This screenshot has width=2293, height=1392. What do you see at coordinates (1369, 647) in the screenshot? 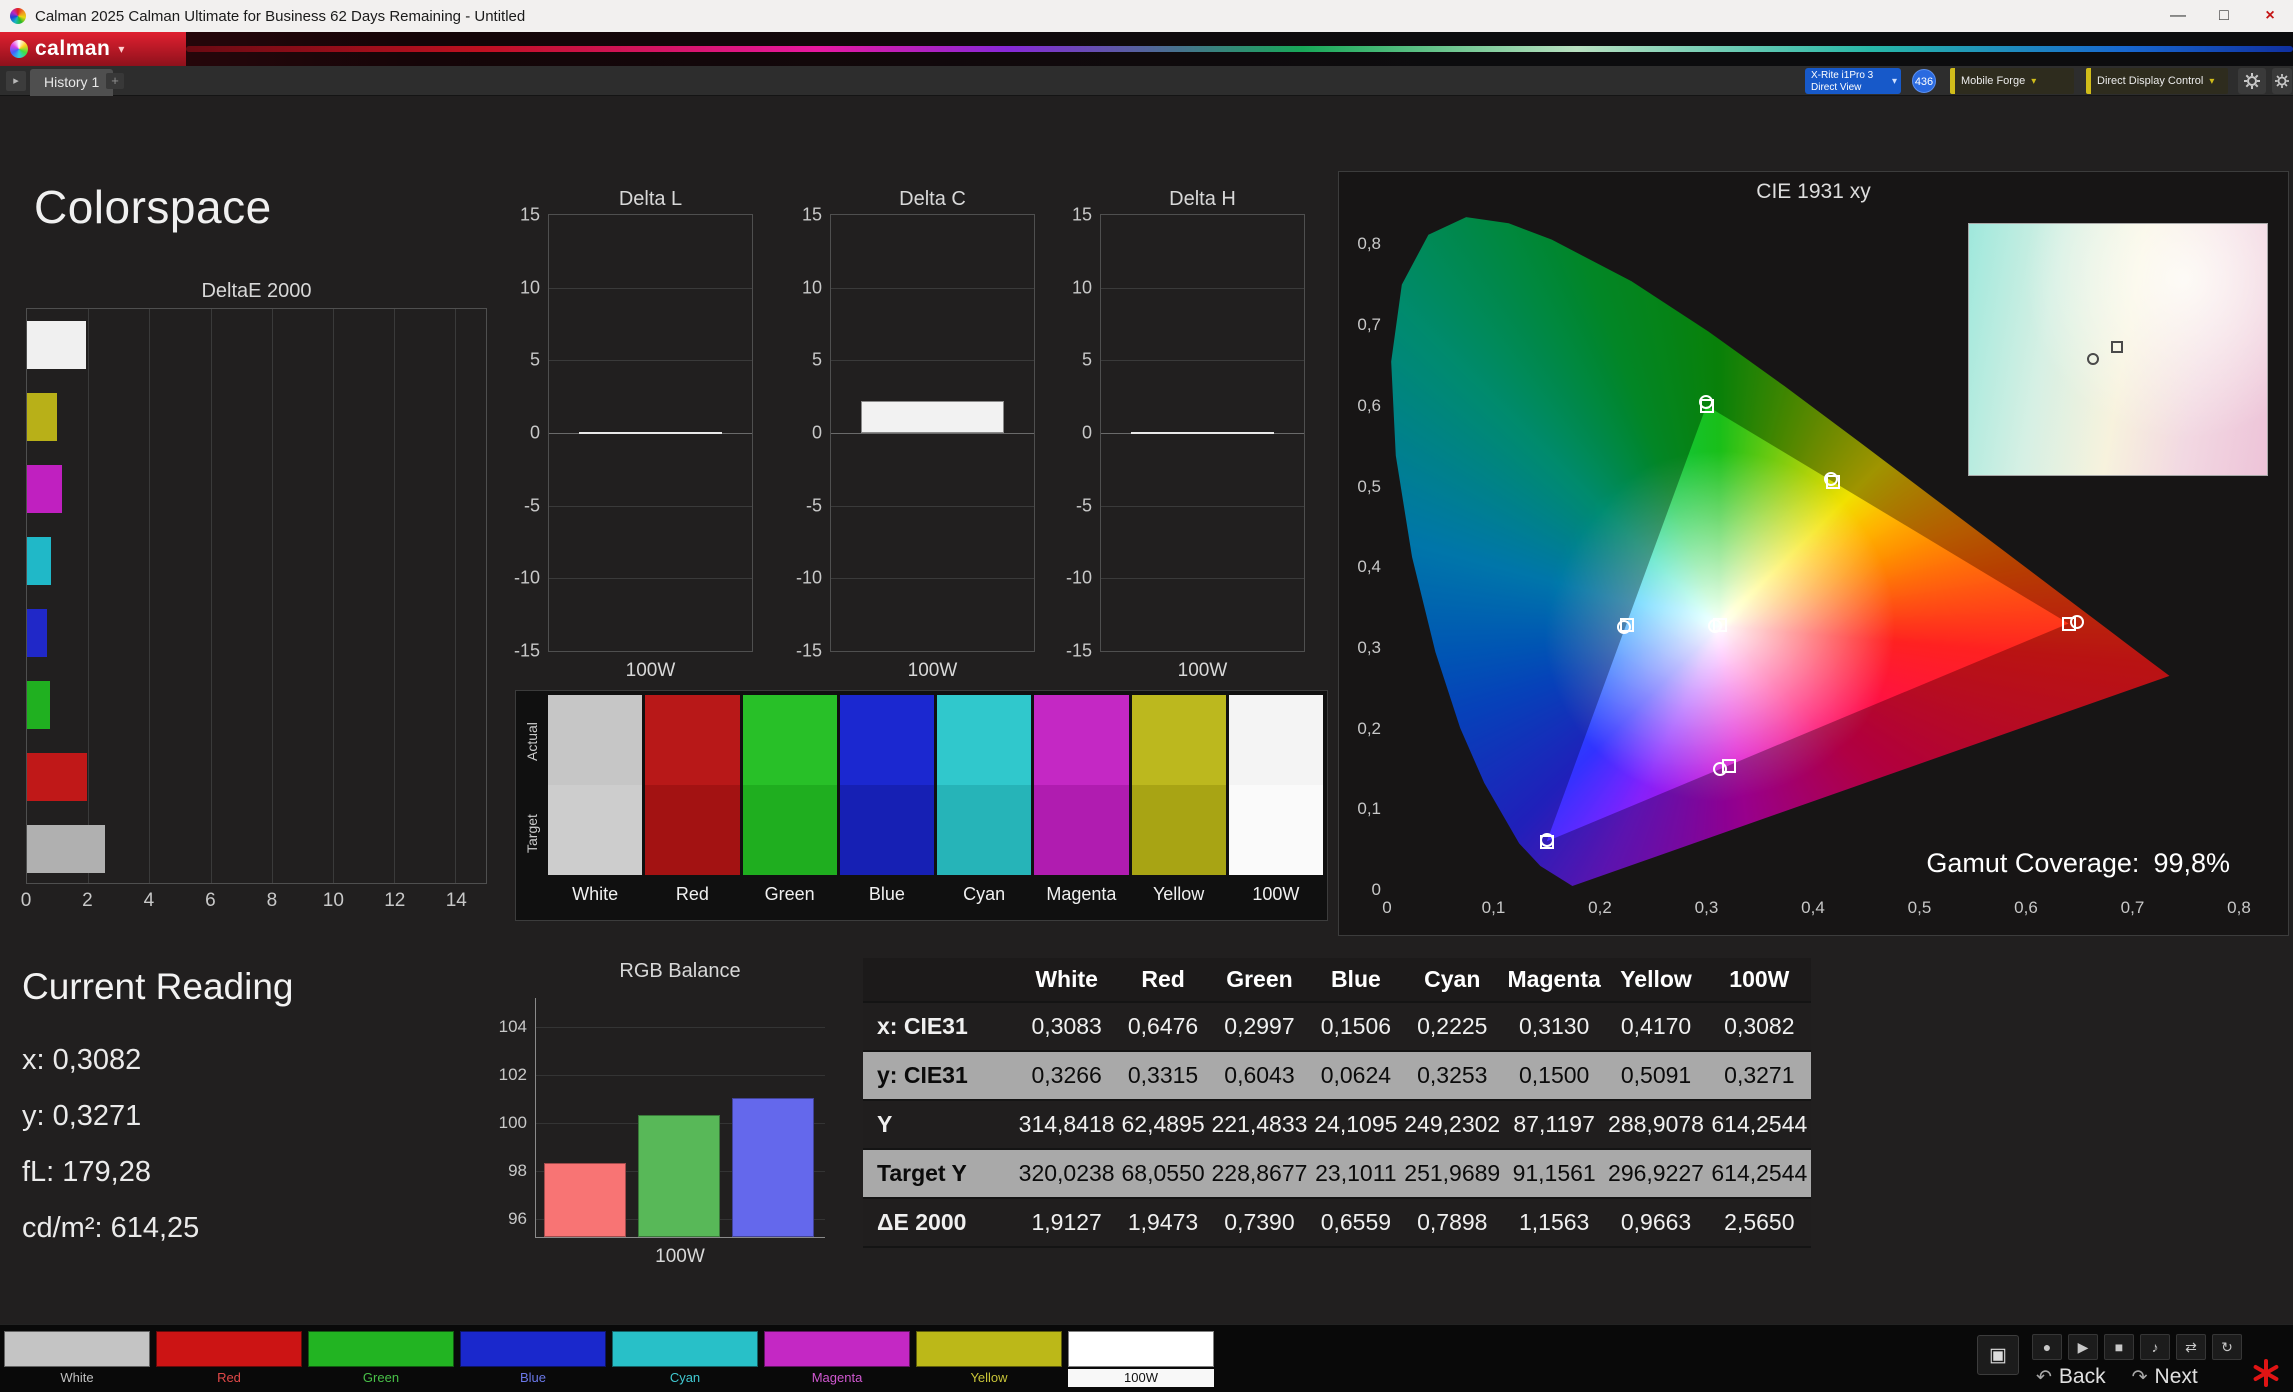
I see `y-tick-label: 0,3` at bounding box center [1369, 647].